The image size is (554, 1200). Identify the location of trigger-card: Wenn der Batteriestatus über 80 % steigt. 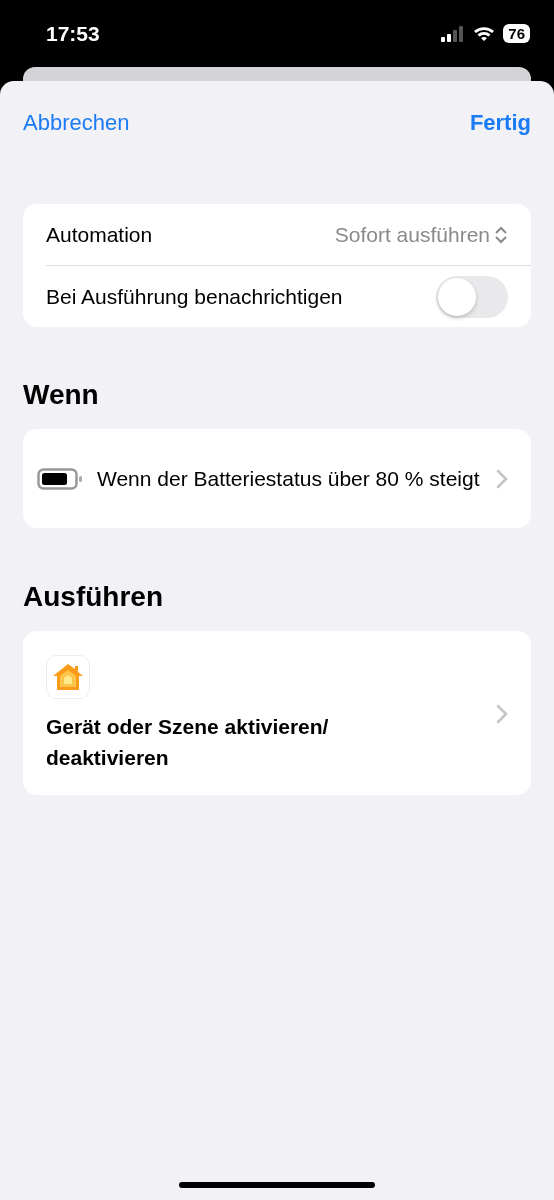
(277, 478).